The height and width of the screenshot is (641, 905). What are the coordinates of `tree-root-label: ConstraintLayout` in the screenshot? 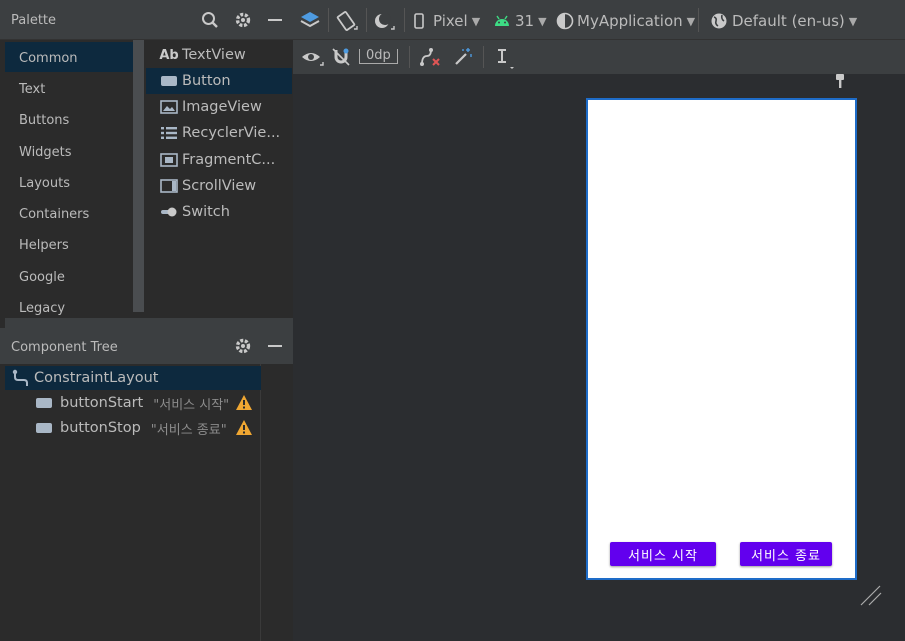 It's located at (96, 378).